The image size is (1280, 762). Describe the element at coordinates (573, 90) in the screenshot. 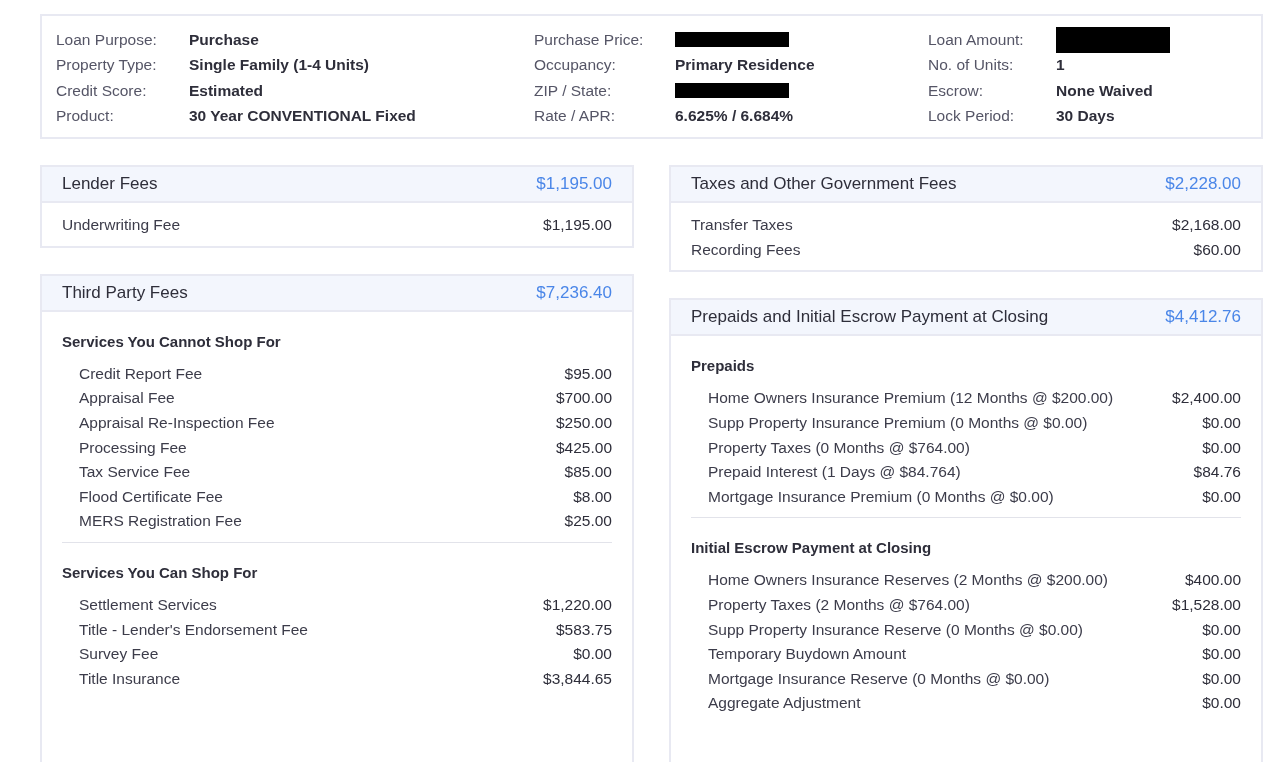

I see `field-label: ZIP / State:` at that location.